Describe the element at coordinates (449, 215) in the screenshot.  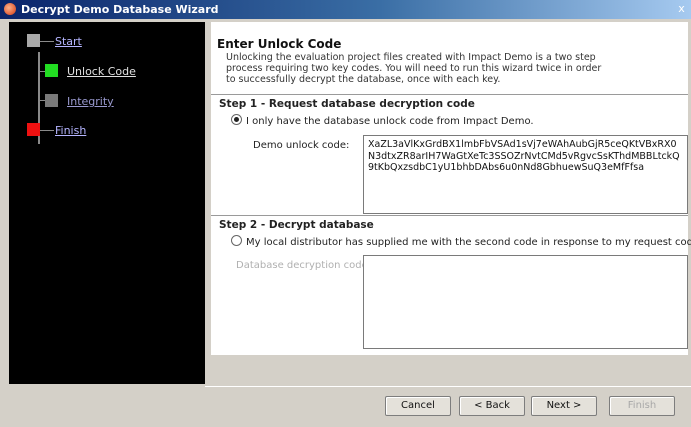
I see `step-divider` at that location.